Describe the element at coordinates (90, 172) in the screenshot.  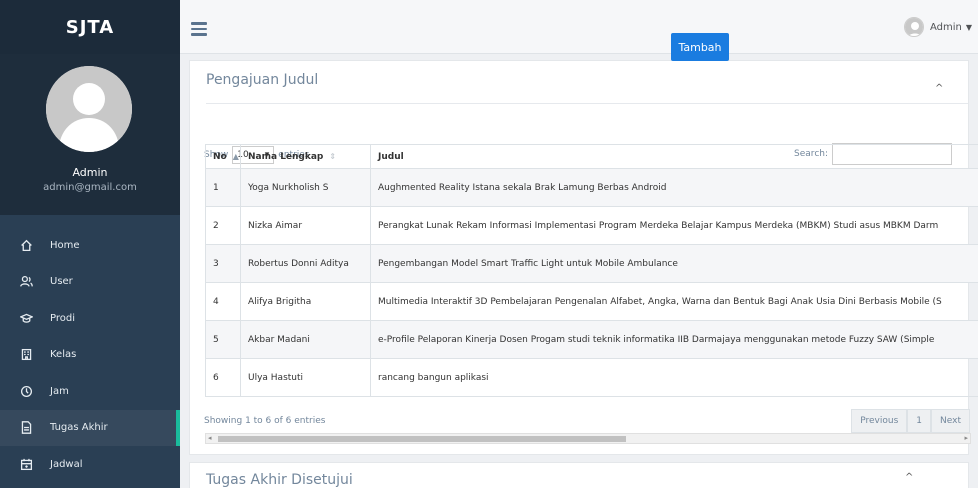
I see `profile-name: Admin` at that location.